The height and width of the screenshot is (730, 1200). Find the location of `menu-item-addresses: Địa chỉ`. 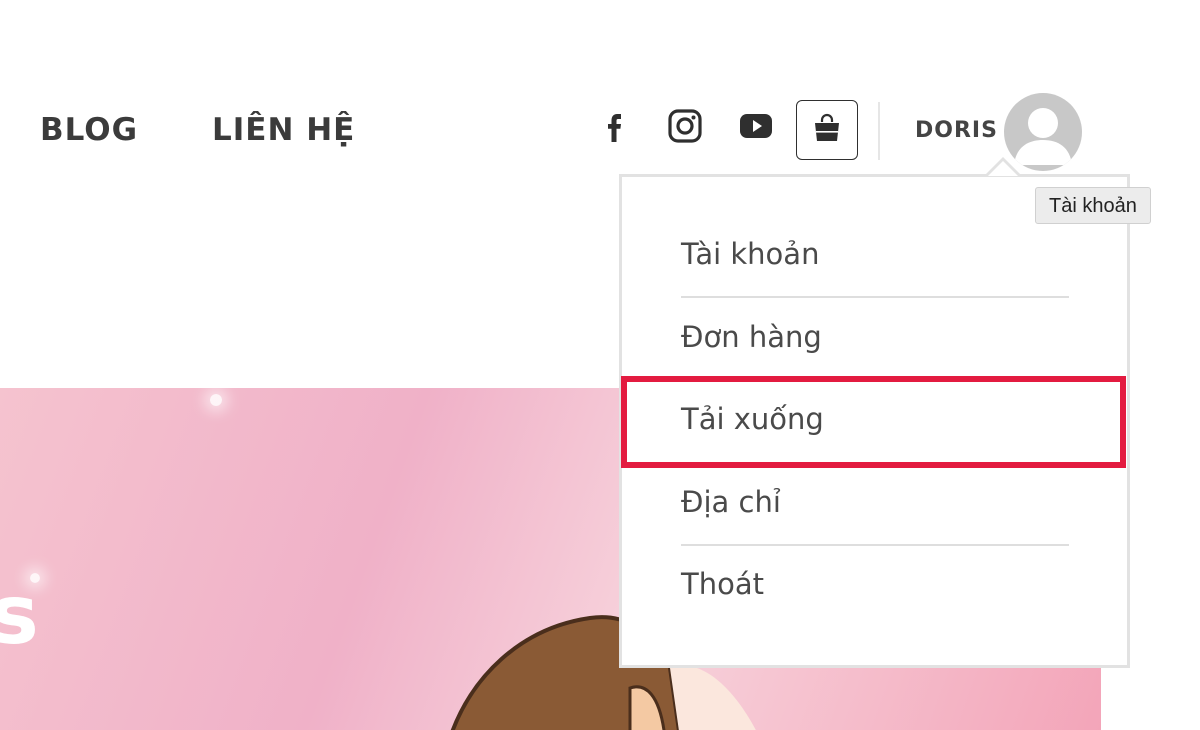

menu-item-addresses: Địa chỉ is located at coordinates (875, 502).